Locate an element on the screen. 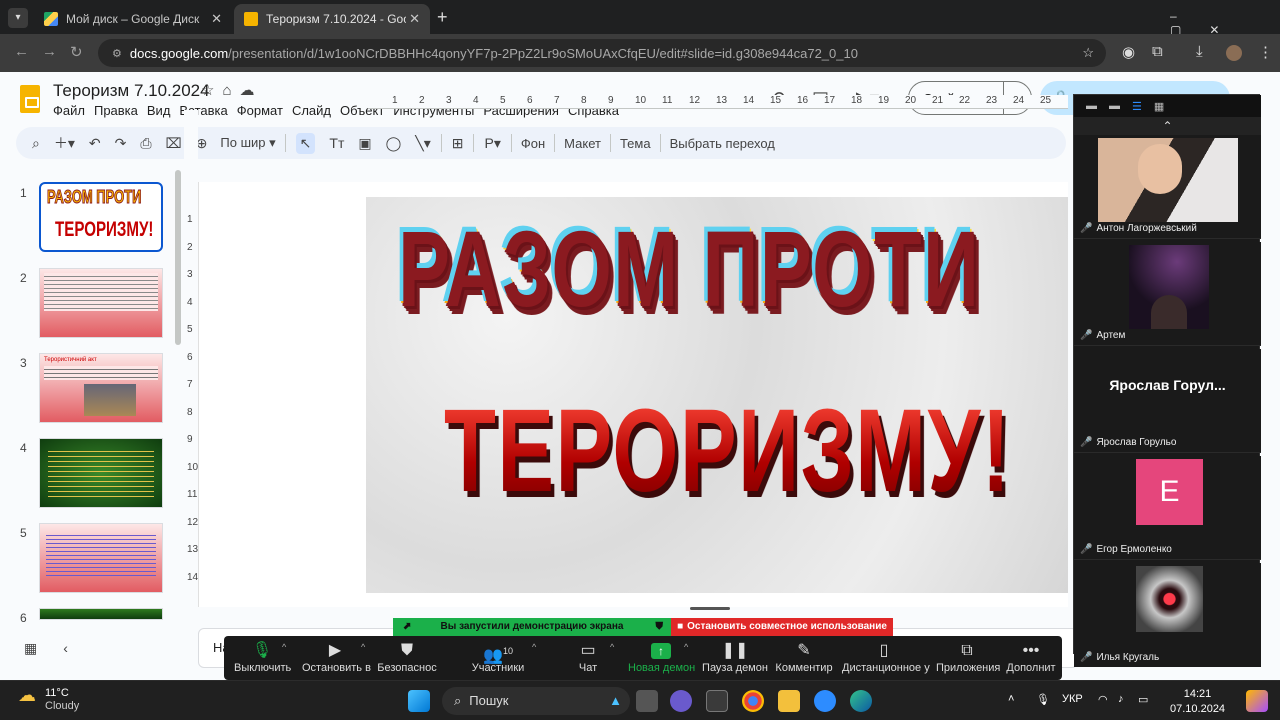  site-info-icon: ⚙ is located at coordinates (117, 53).